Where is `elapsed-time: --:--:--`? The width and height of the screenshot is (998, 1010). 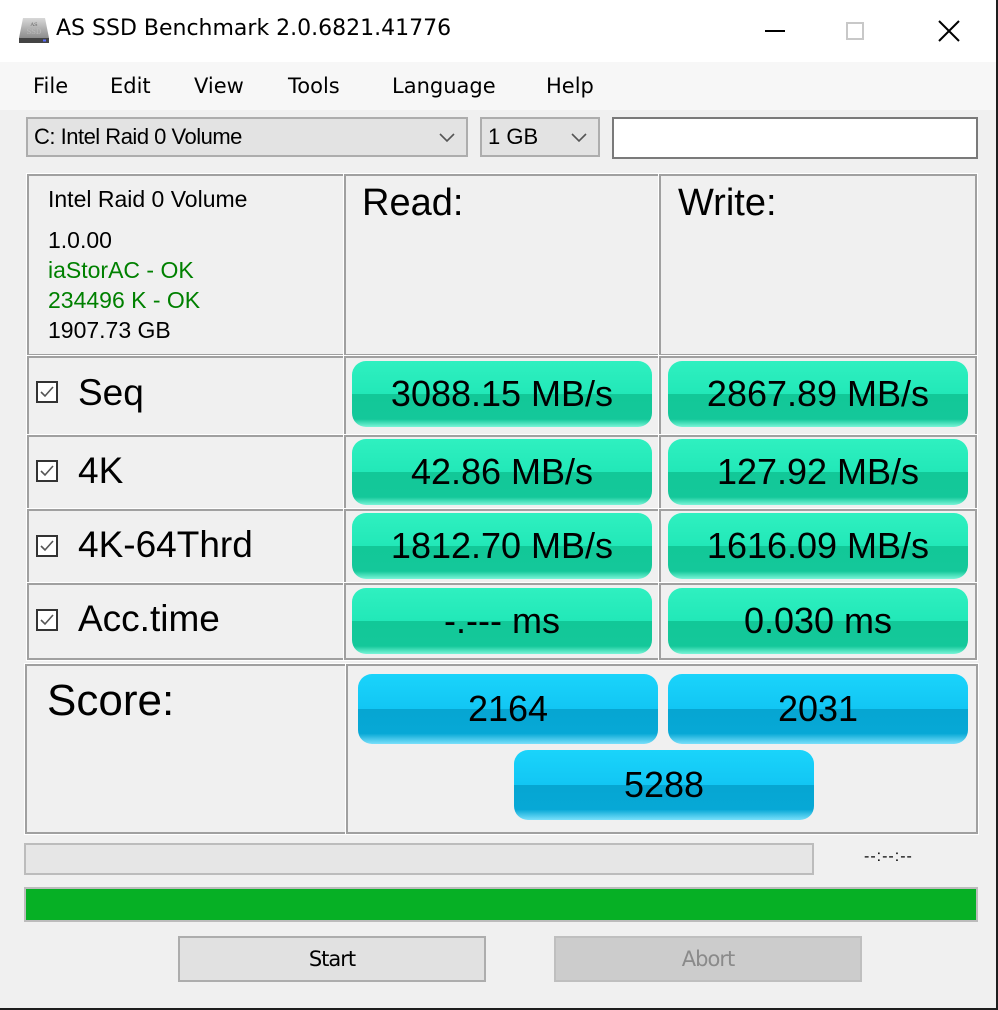 elapsed-time: --:--:-- is located at coordinates (888, 856).